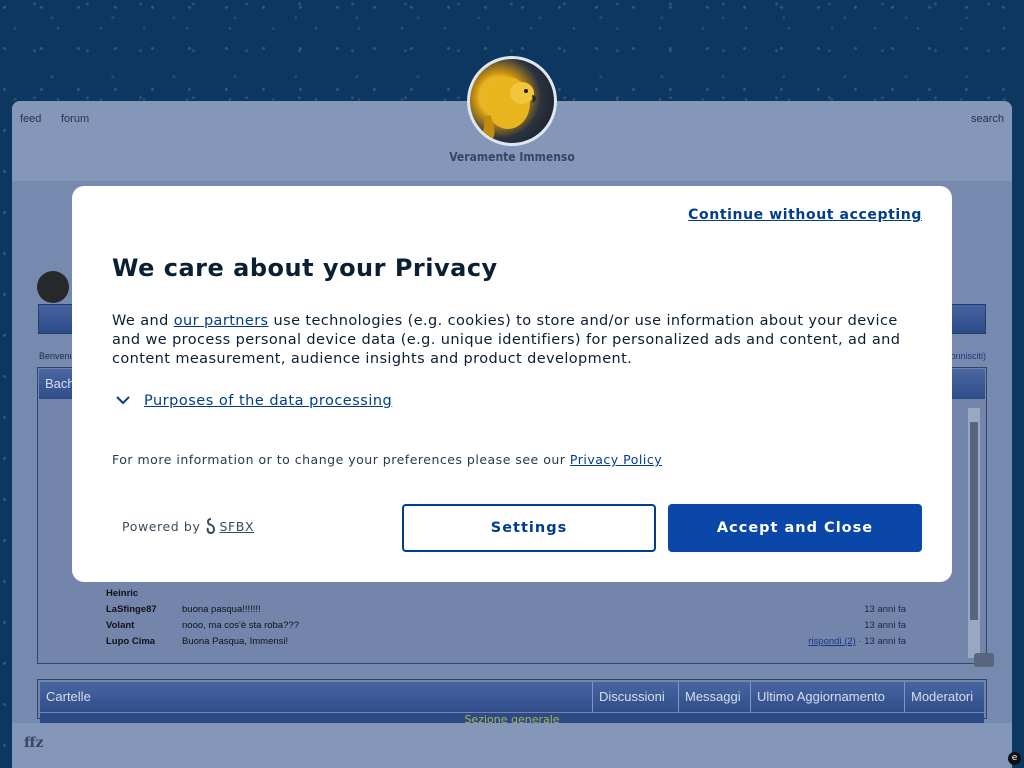 The height and width of the screenshot is (768, 1024). What do you see at coordinates (512, 101) in the screenshot?
I see `site-avatar` at bounding box center [512, 101].